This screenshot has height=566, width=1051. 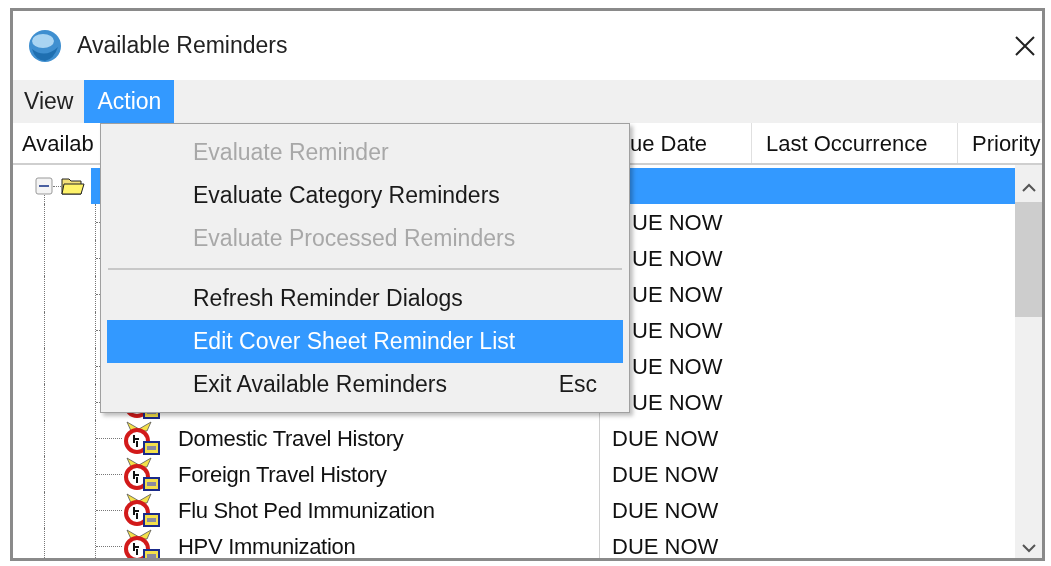 What do you see at coordinates (45, 45) in the screenshot?
I see `globe-icon` at bounding box center [45, 45].